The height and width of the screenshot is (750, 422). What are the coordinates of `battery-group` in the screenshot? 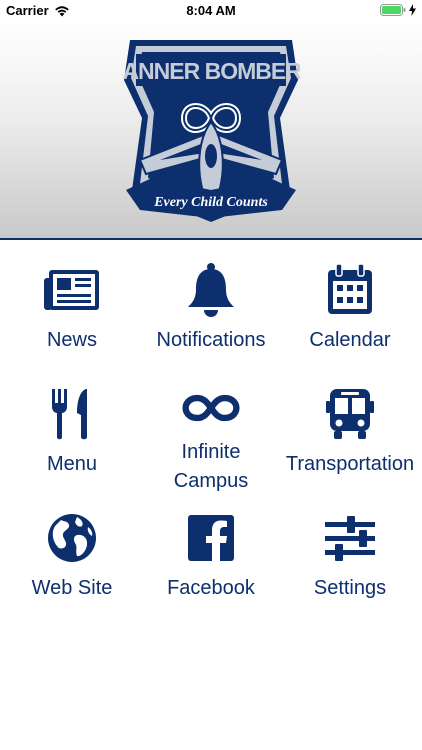 It's located at (398, 10).